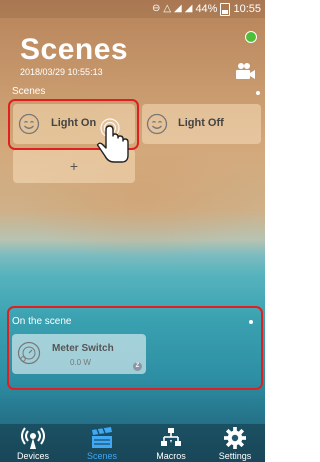  What do you see at coordinates (42, 321) in the screenshot?
I see `on-scene-section-label: On the scene` at bounding box center [42, 321].